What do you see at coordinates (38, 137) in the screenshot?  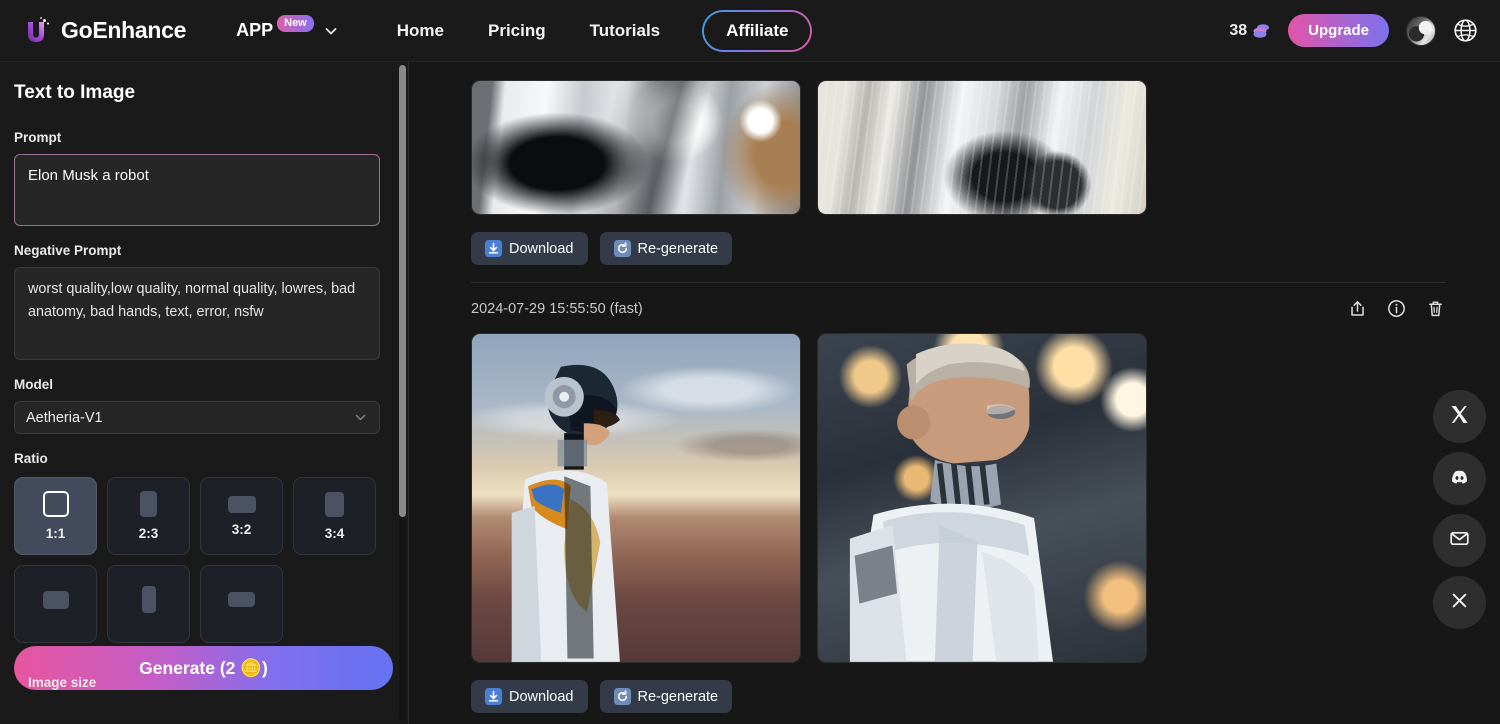 I see `prompt-label: Prompt` at bounding box center [38, 137].